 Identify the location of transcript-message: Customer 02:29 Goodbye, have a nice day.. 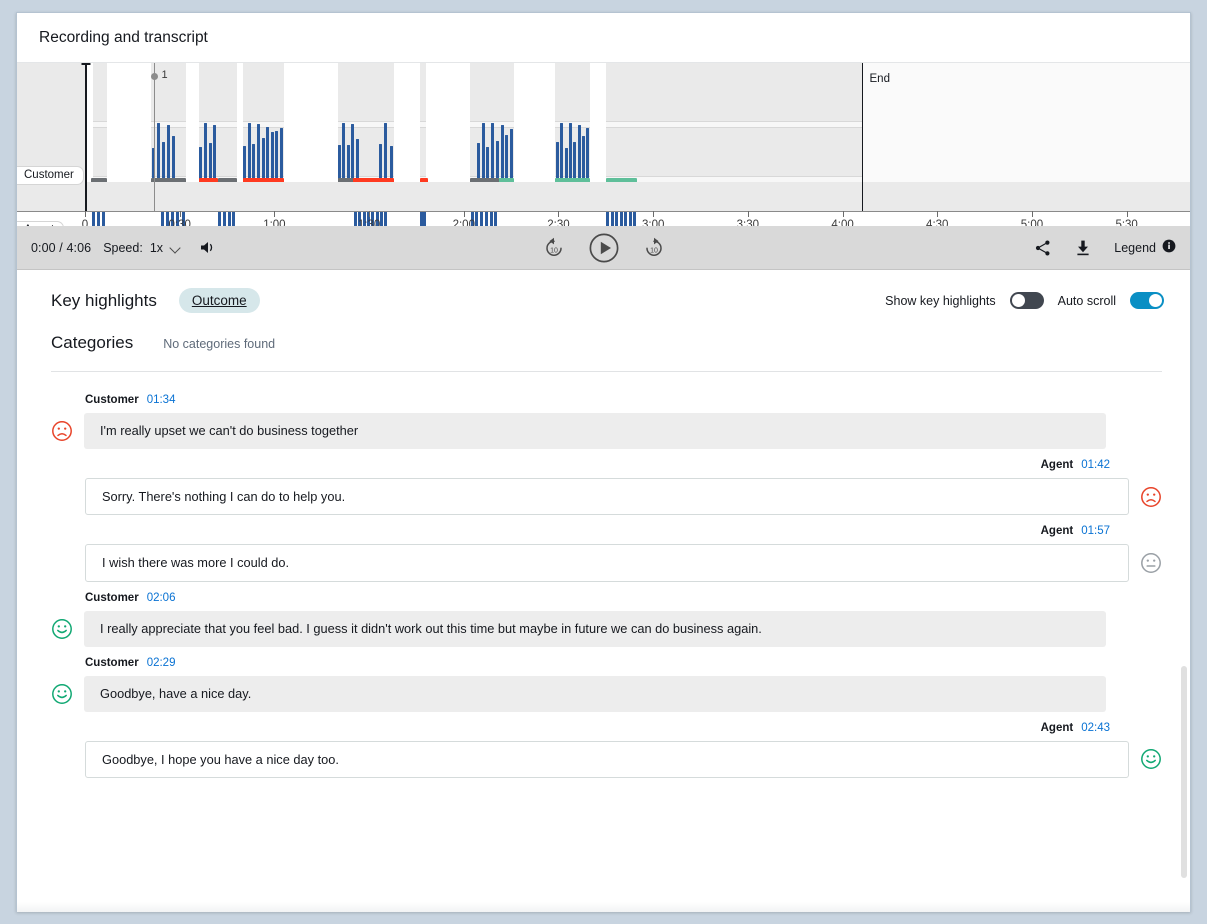
(606, 684).